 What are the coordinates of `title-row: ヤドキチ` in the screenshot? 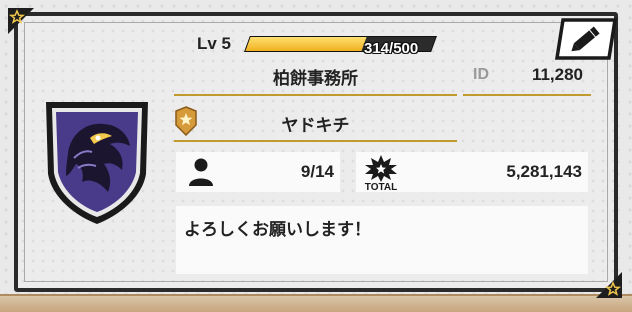 It's located at (315, 123).